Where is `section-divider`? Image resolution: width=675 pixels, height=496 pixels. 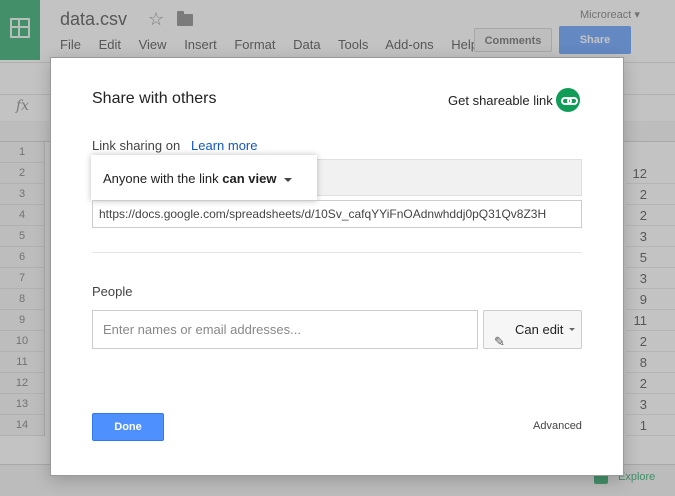 section-divider is located at coordinates (337, 252).